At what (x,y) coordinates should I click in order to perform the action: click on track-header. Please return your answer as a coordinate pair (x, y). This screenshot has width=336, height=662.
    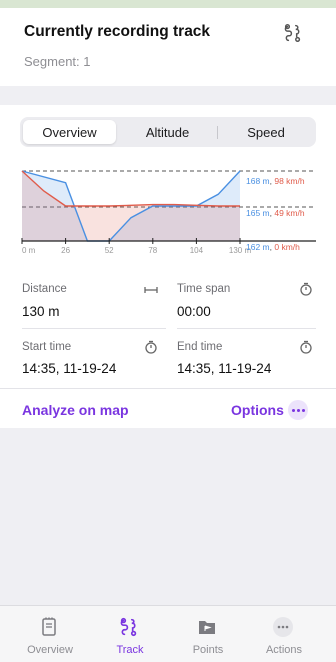
    Looking at the image, I should click on (168, 47).